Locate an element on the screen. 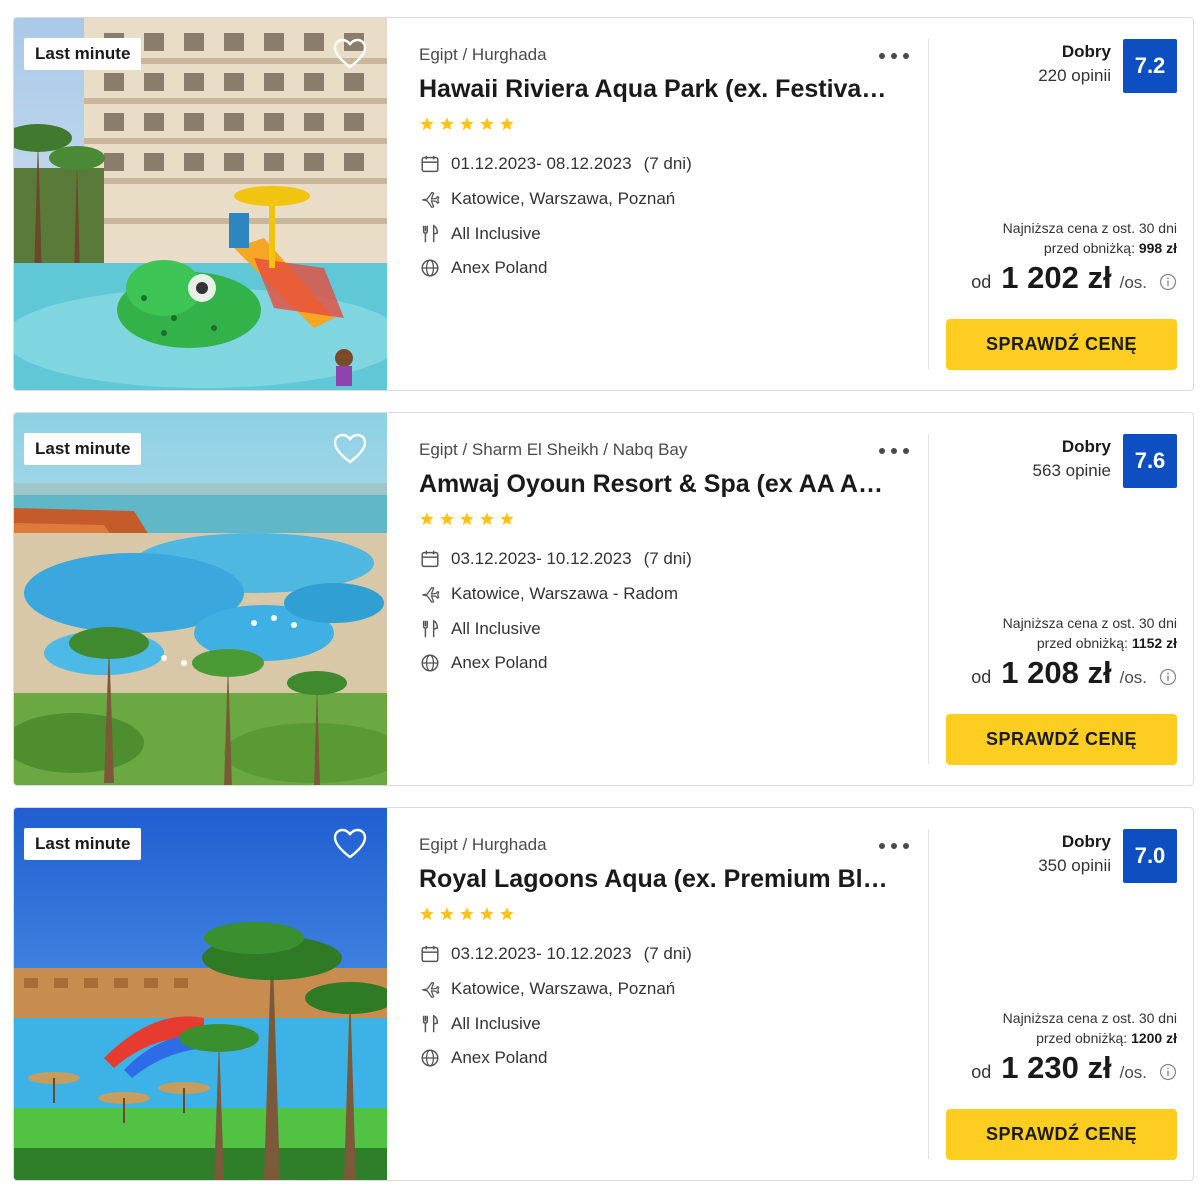 The image size is (1202, 1196). lowest-price-value: 998 zł is located at coordinates (1157, 248).